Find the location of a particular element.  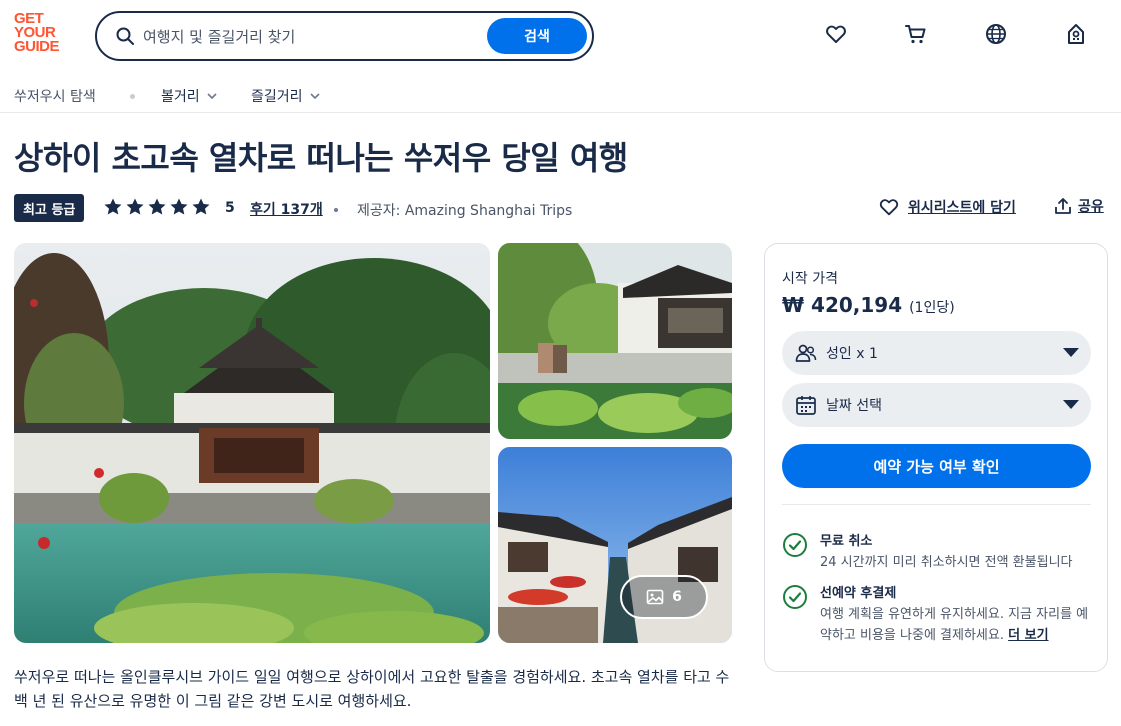

wishlist-label: 위시리스트에 담기 is located at coordinates (962, 208).